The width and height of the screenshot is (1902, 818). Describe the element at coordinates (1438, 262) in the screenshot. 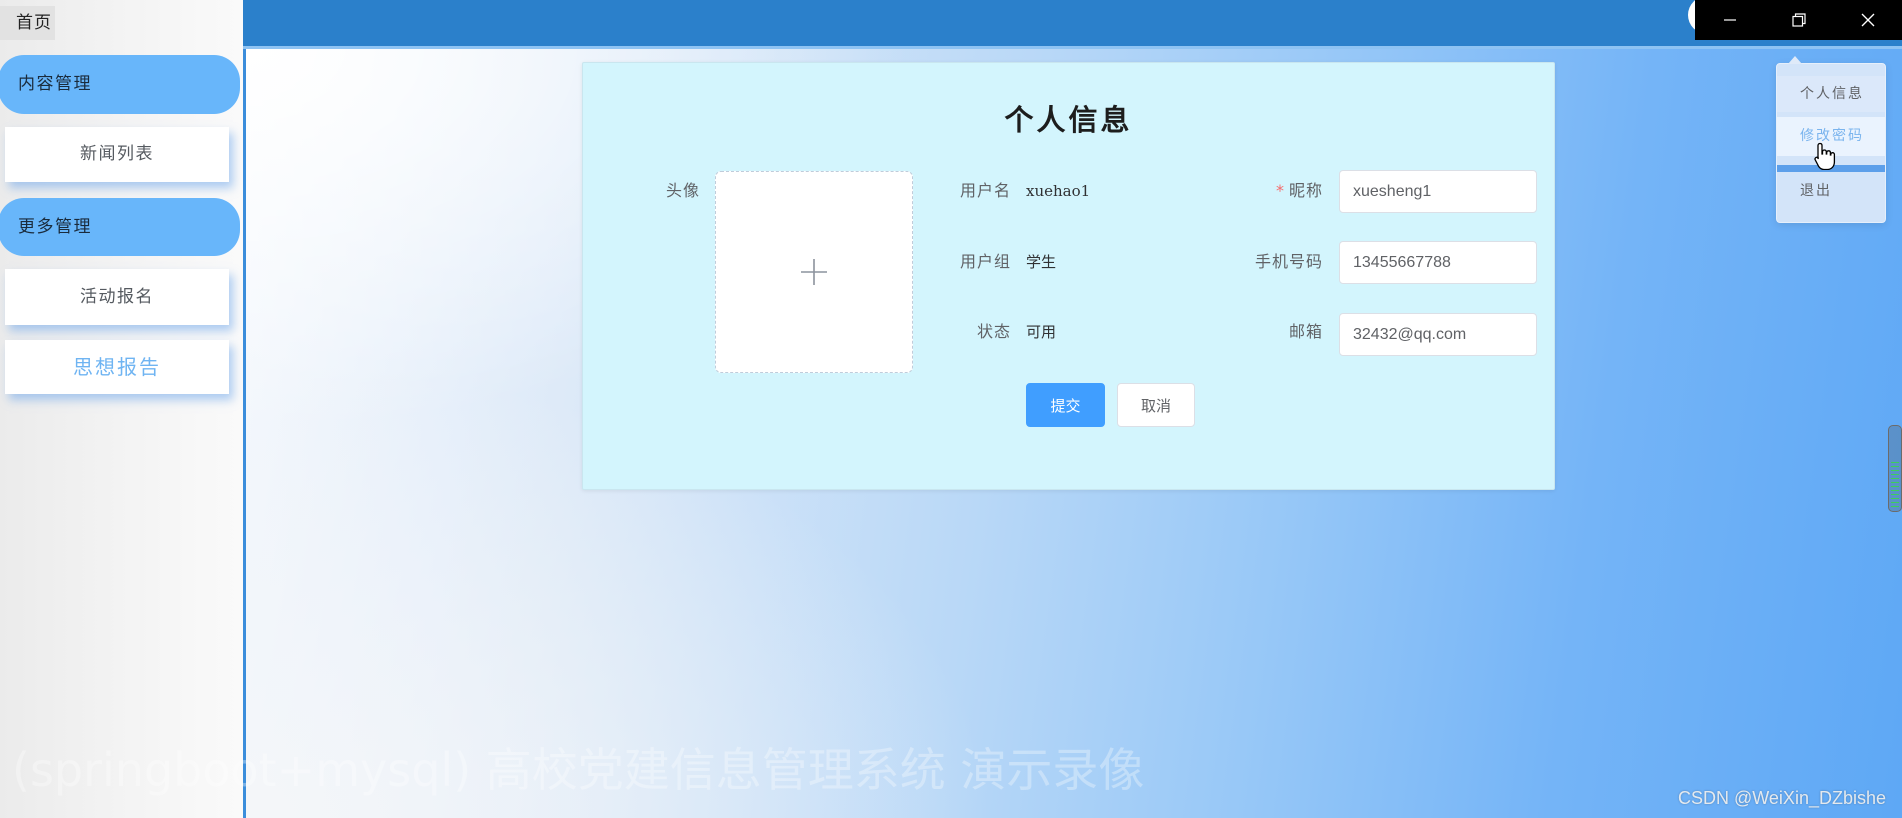

I see `phone-input` at that location.